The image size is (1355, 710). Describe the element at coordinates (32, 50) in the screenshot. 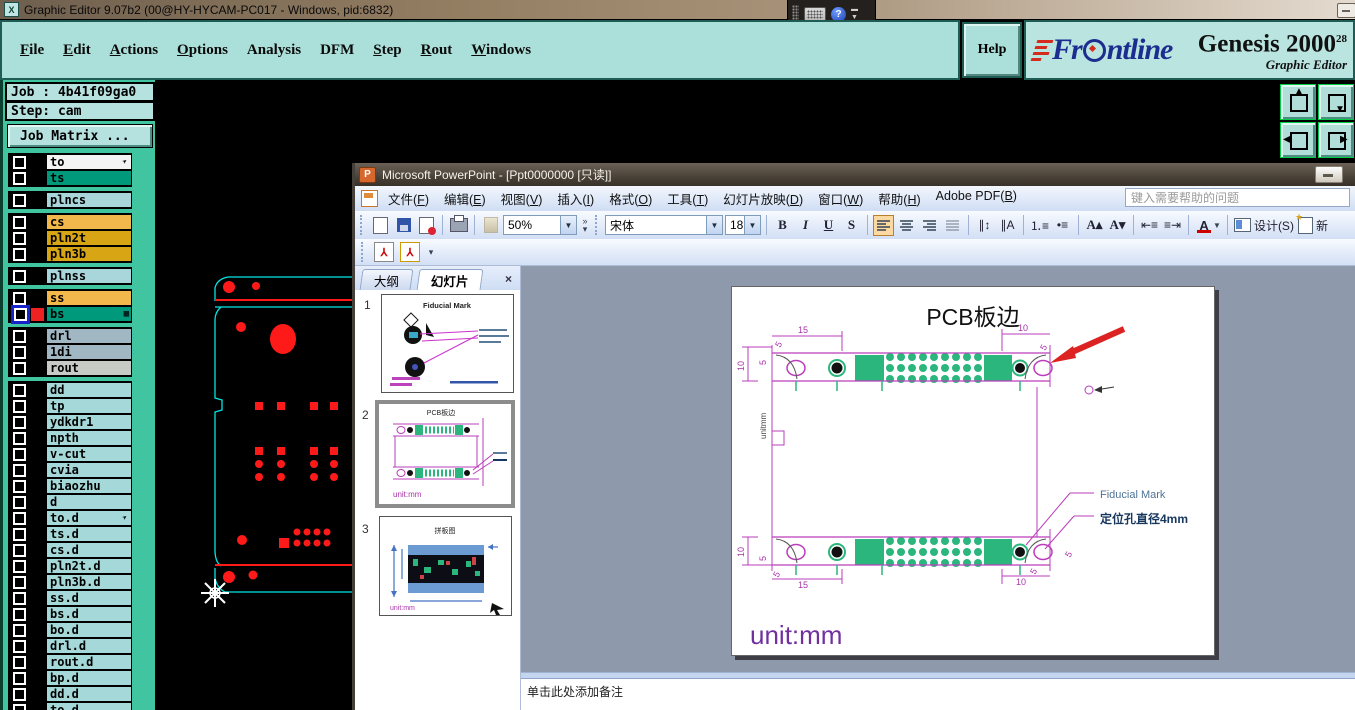

I see `genesis-menu-file: File` at that location.